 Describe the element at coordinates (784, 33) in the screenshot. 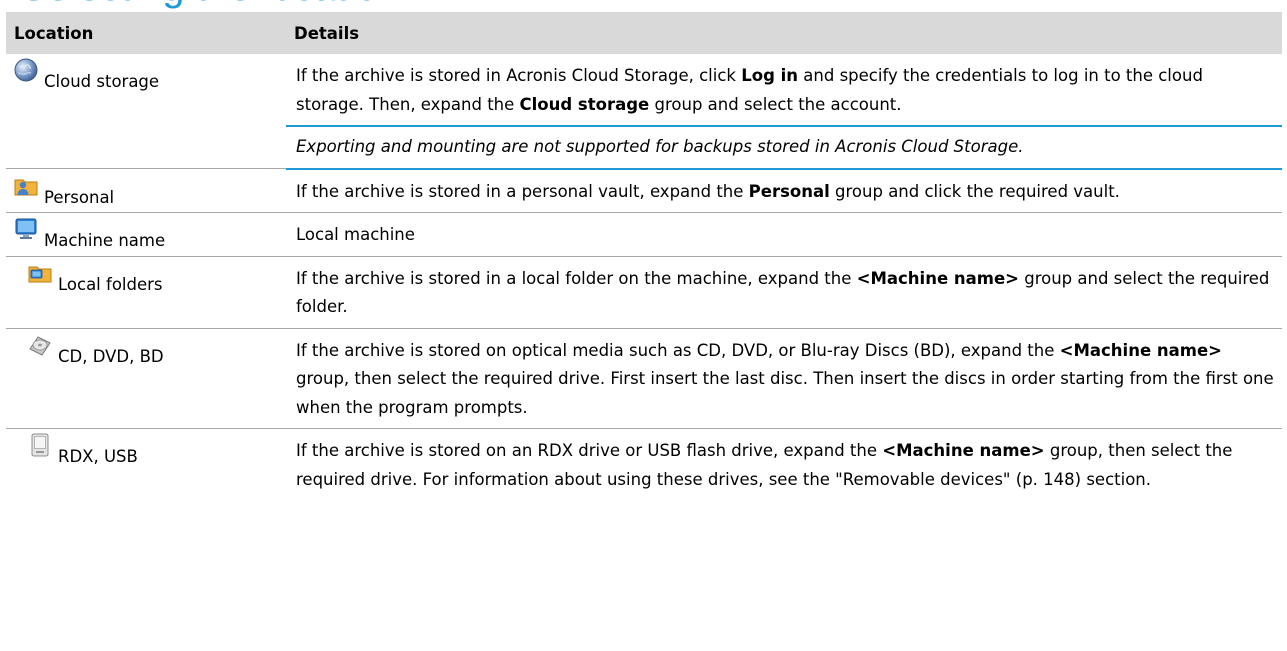

I see `column-header-details: Details` at that location.